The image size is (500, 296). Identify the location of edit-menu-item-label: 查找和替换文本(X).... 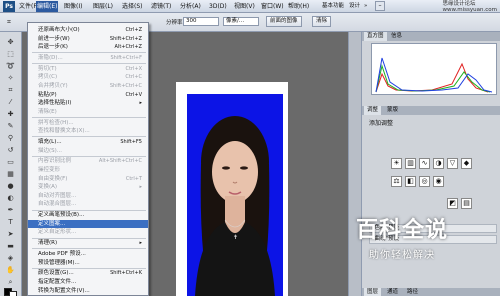
(64, 131).